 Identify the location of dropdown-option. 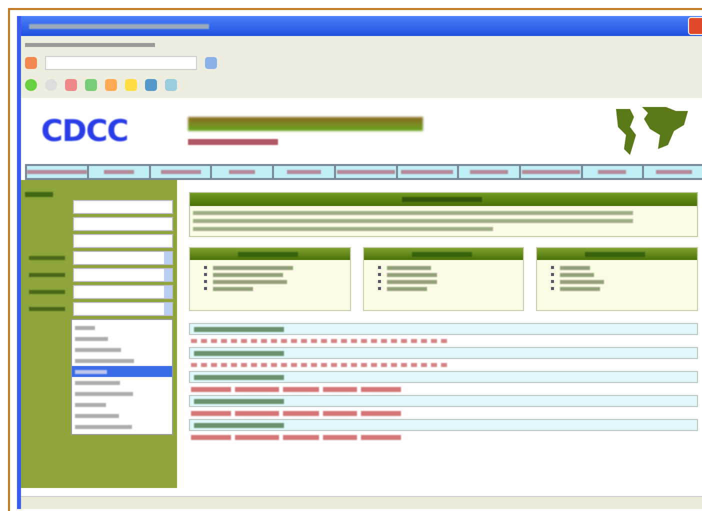
(122, 371).